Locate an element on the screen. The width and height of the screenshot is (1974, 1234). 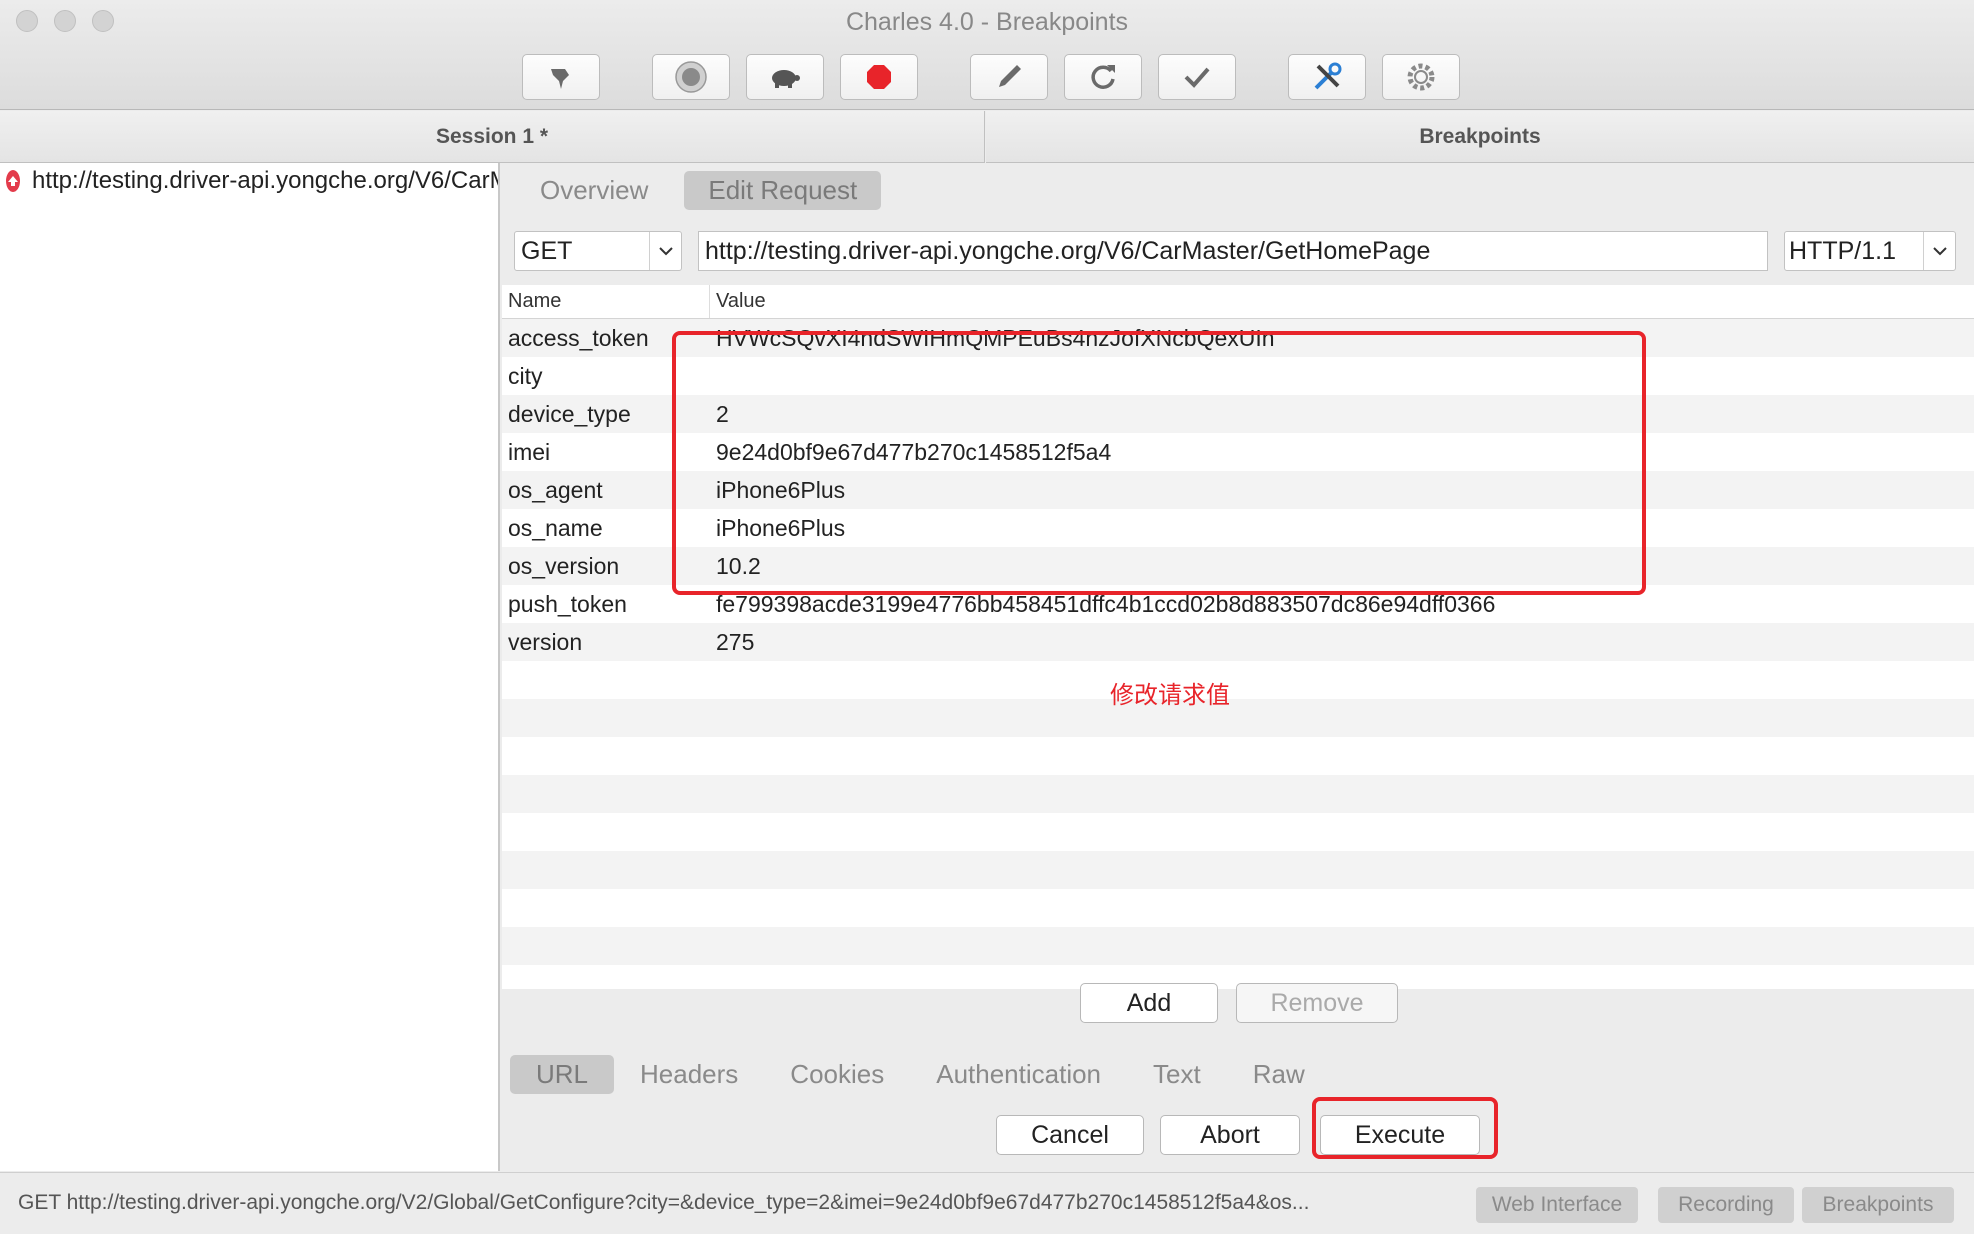
turtle-icon is located at coordinates (786, 79).